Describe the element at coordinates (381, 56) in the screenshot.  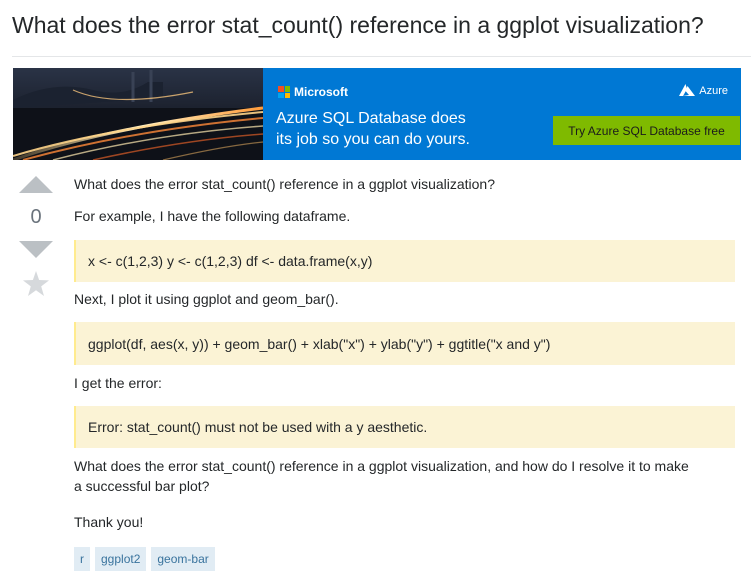
I see `title-divider` at that location.